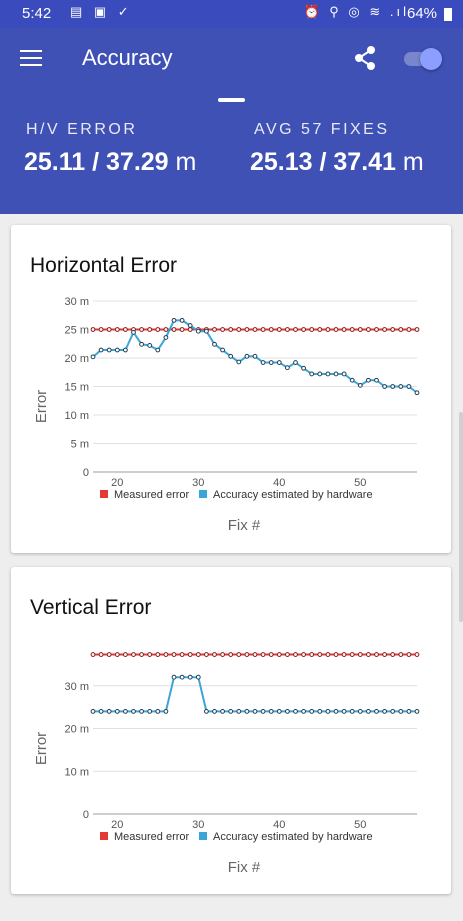 Image resolution: width=463 pixels, height=921 pixels. I want to click on y-axis-label: Error, so click(41, 748).